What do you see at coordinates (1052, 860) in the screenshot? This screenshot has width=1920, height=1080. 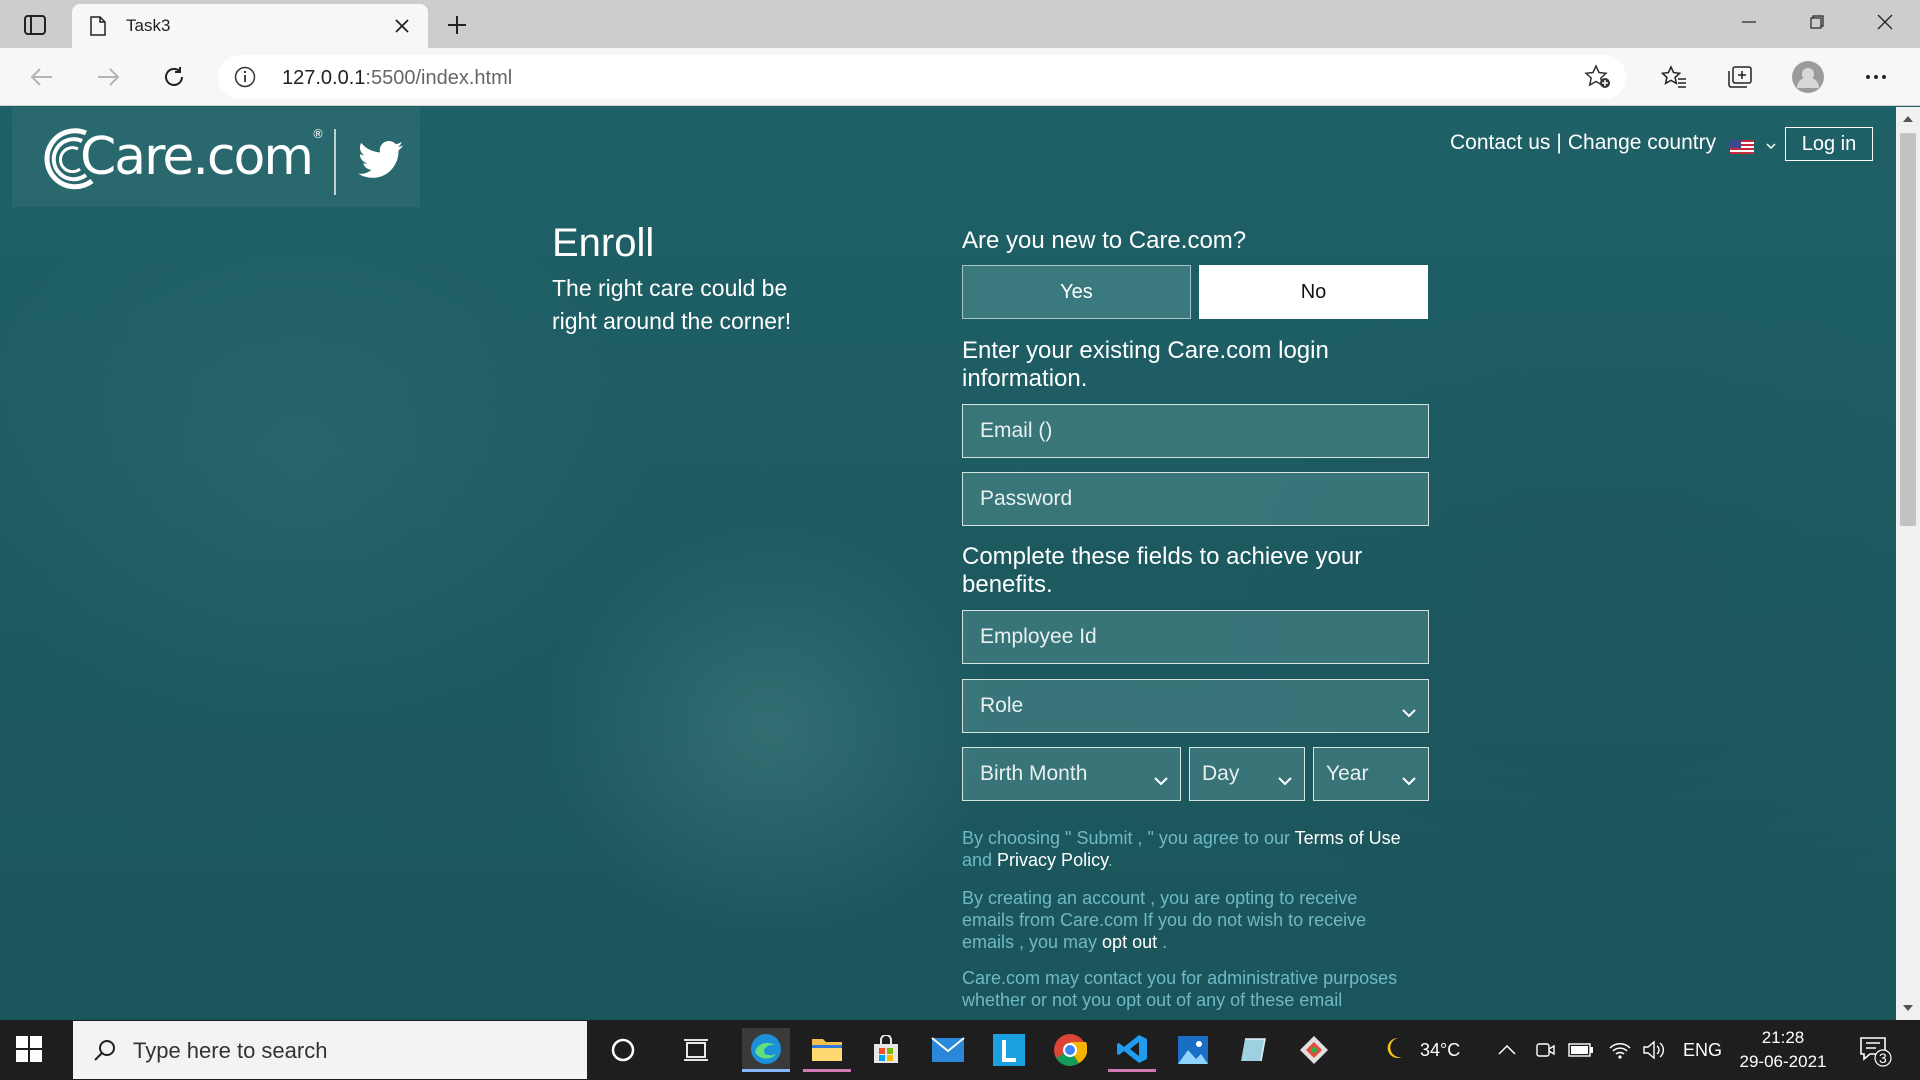 I see `privacy-policy-link: Privacy Policy` at bounding box center [1052, 860].